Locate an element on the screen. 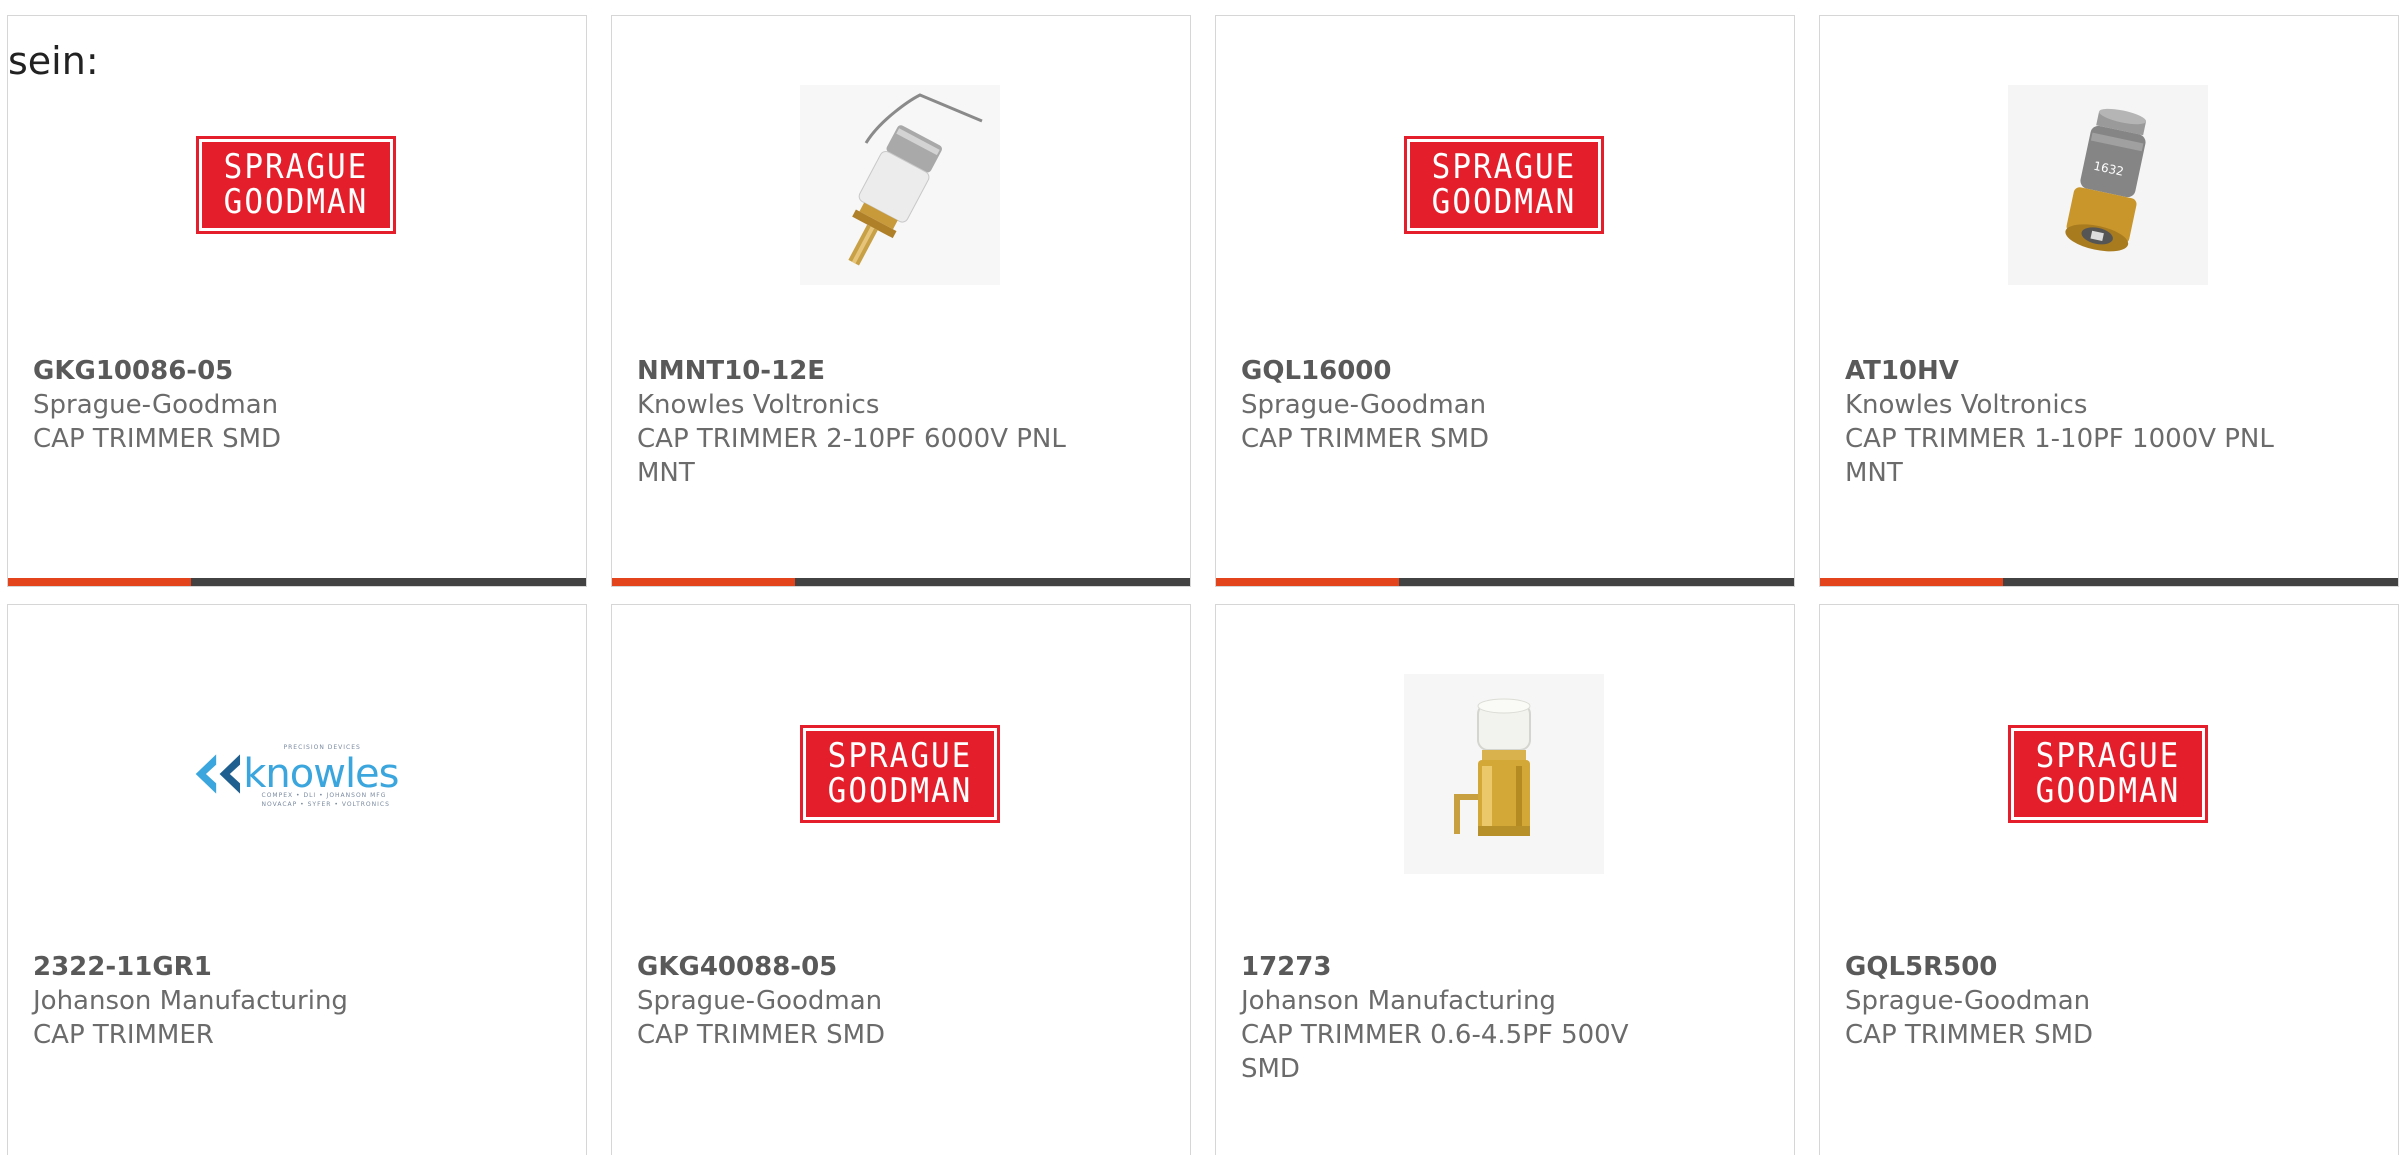 The height and width of the screenshot is (1155, 2400). trimmer-capacitor-photo: 1632 is located at coordinates (2108, 185).